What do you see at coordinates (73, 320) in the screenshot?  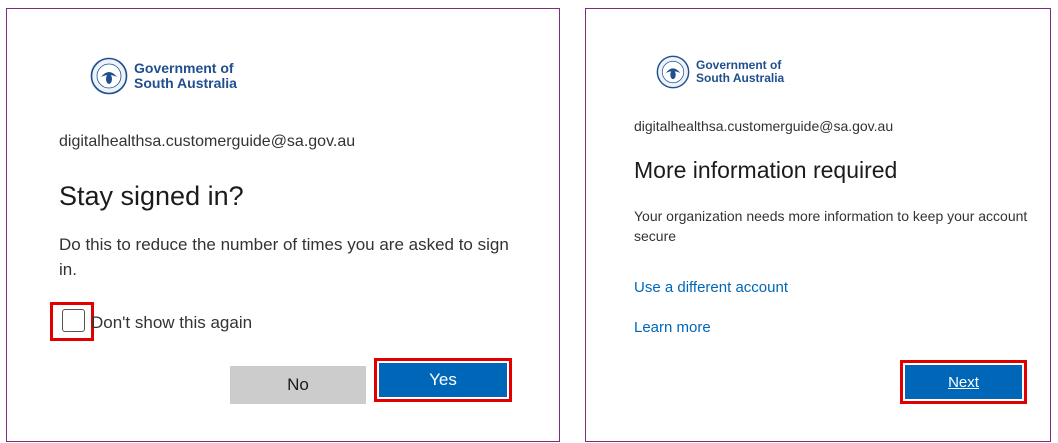 I see `dont-show-again-checkbox` at bounding box center [73, 320].